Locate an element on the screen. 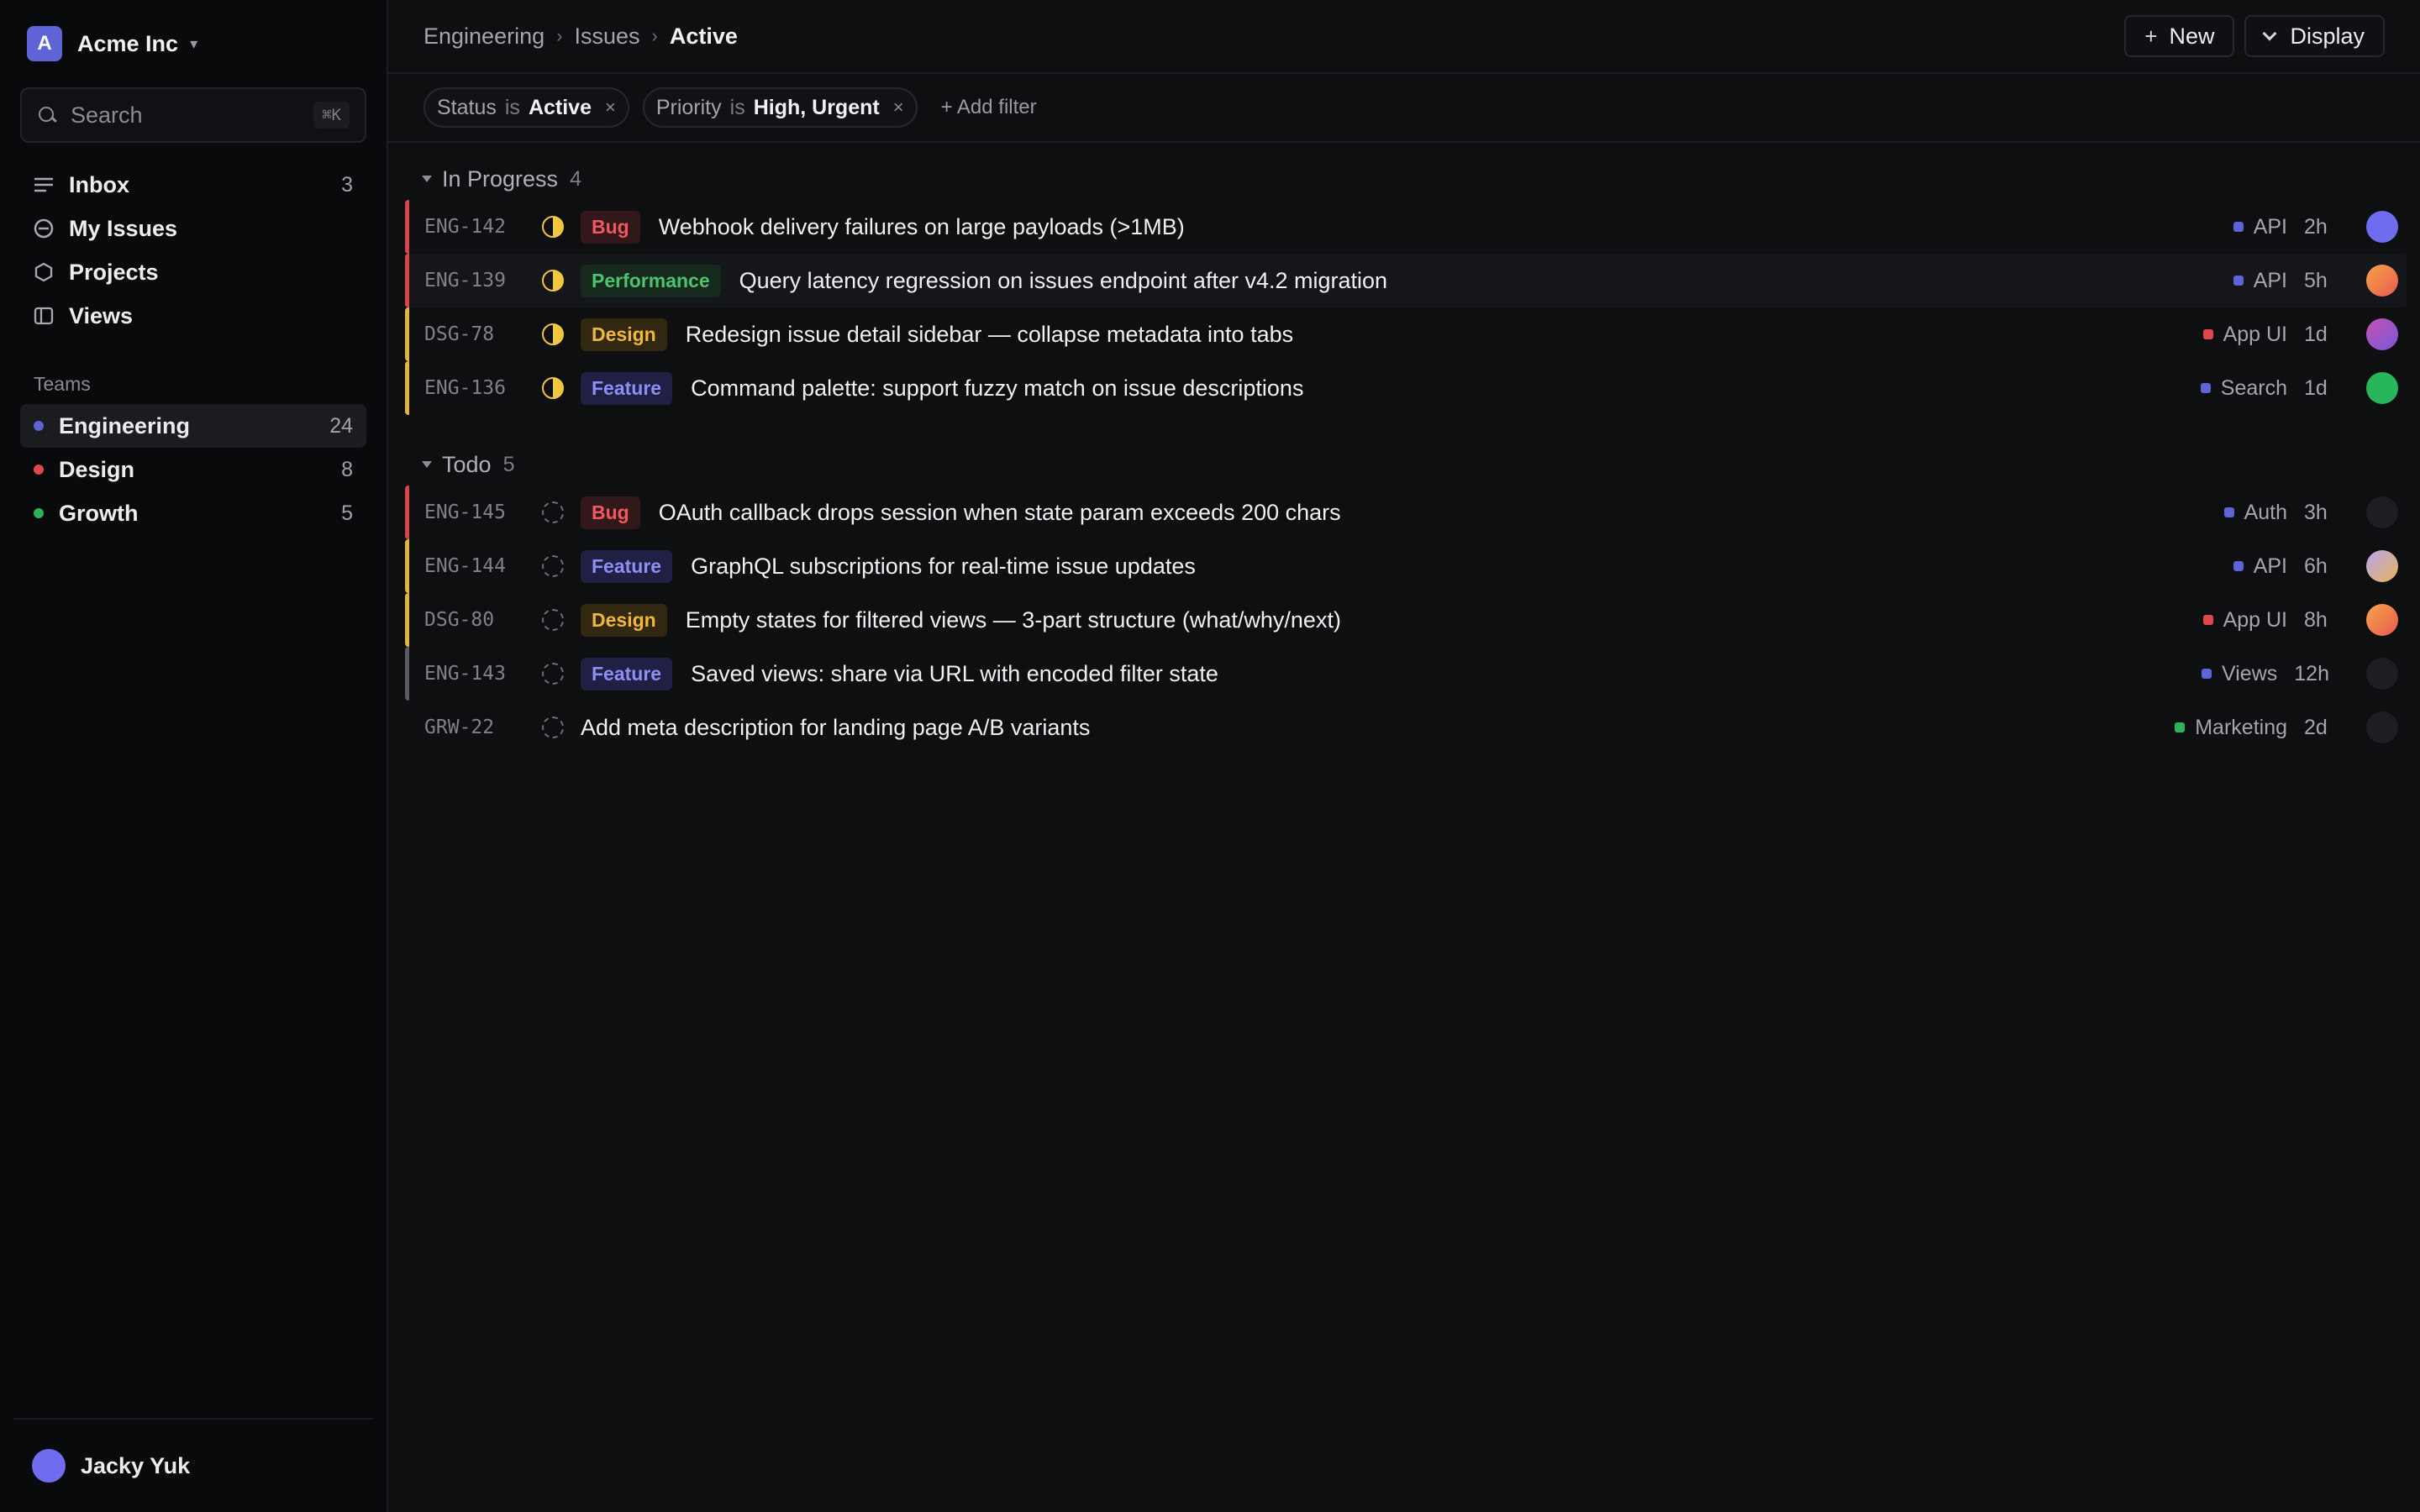 The width and height of the screenshot is (2420, 1512). search-input: Search ⌘K is located at coordinates (193, 115).